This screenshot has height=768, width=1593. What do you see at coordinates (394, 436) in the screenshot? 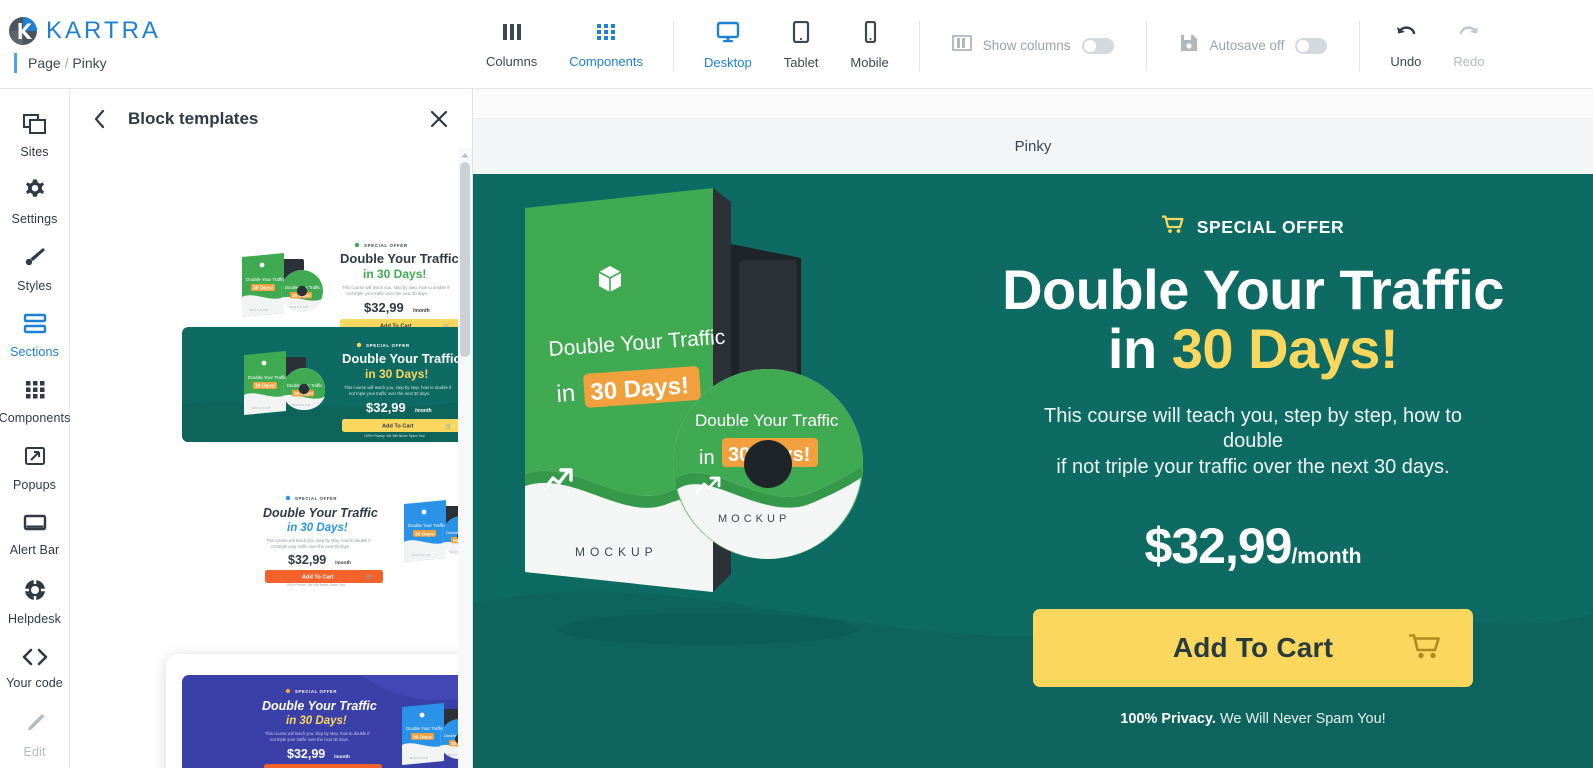
I see `svg-text:100% Privacy. We Will Never Sp: 100% Privacy. We Will Never Spam You!` at bounding box center [394, 436].